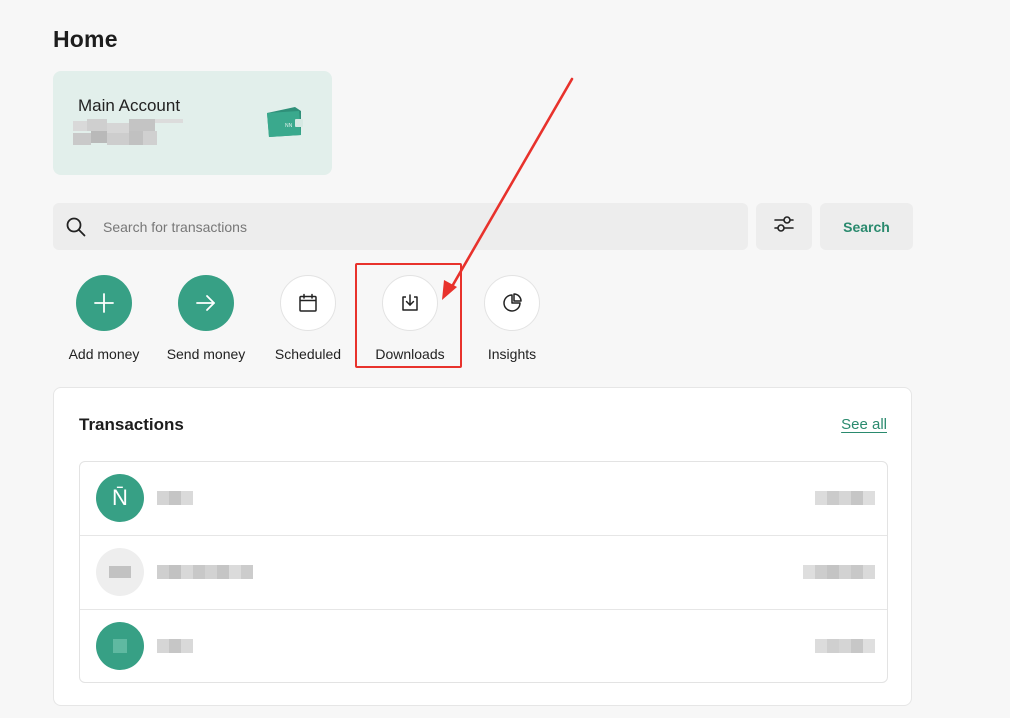 This screenshot has height=718, width=1010. I want to click on filter-button, so click(784, 226).